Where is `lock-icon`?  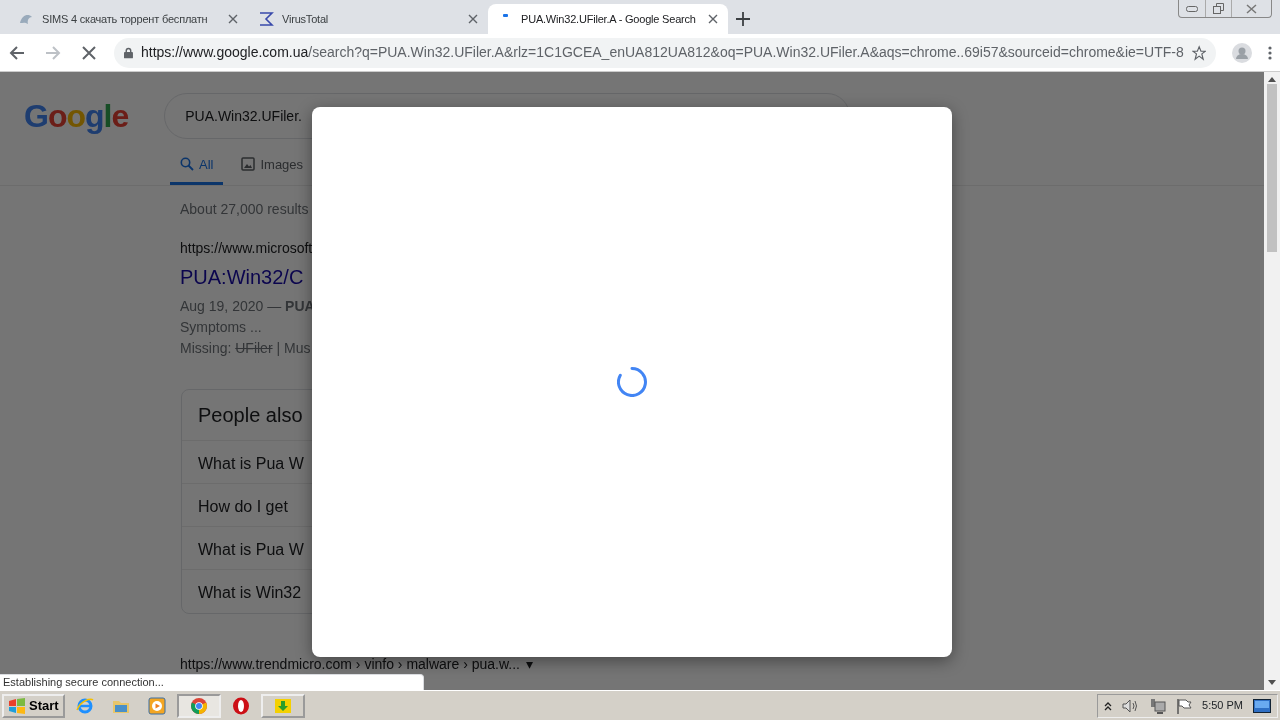 lock-icon is located at coordinates (128, 52).